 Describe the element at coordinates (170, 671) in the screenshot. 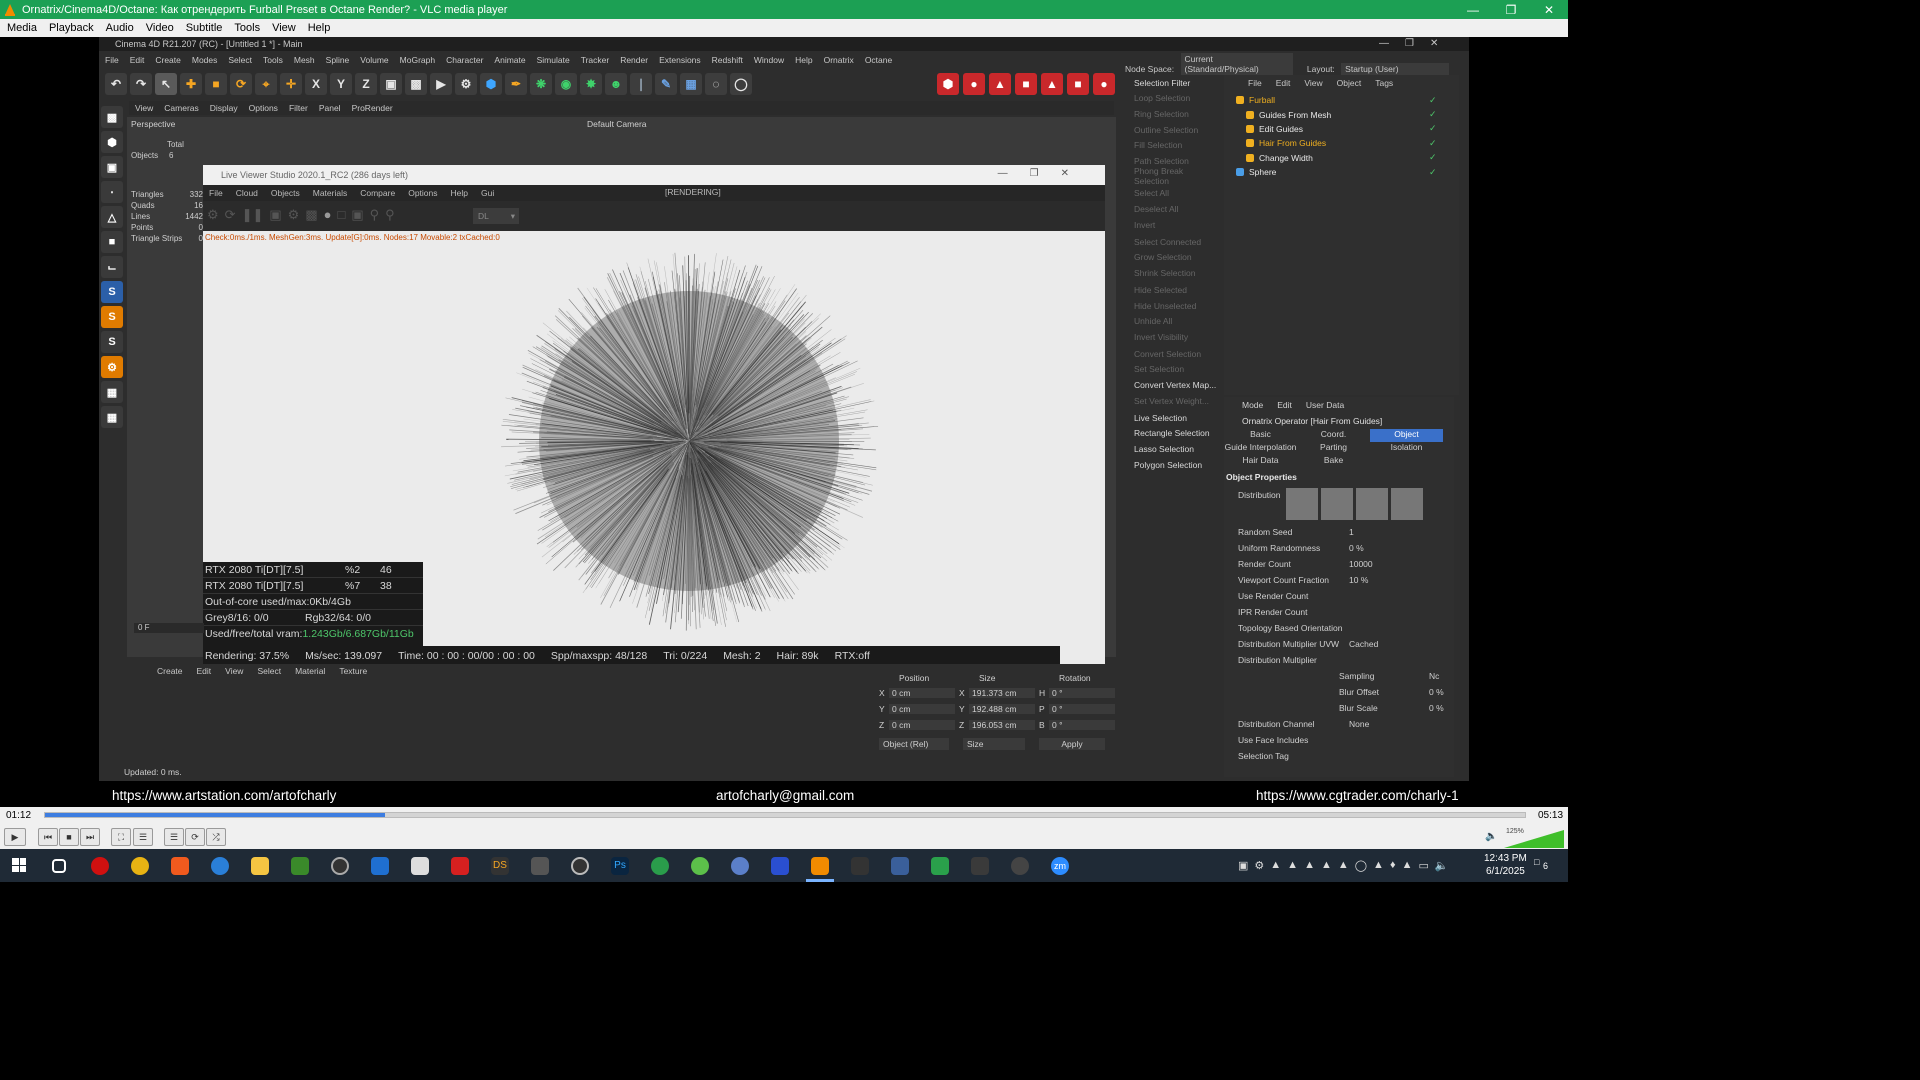

I see `material-menu-create: Create` at that location.